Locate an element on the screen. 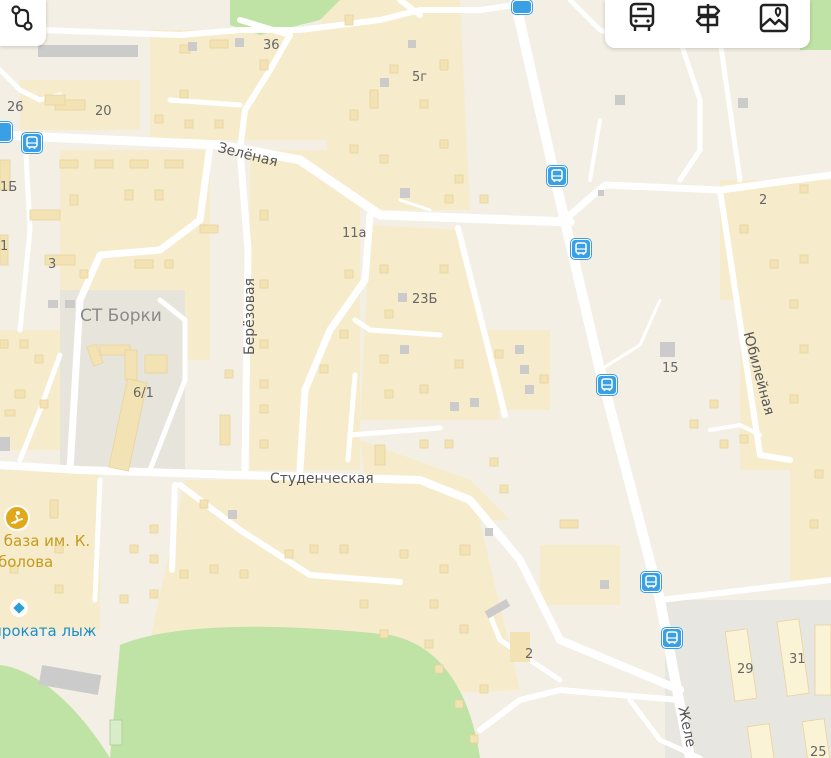  house-number: 31 is located at coordinates (797, 659).